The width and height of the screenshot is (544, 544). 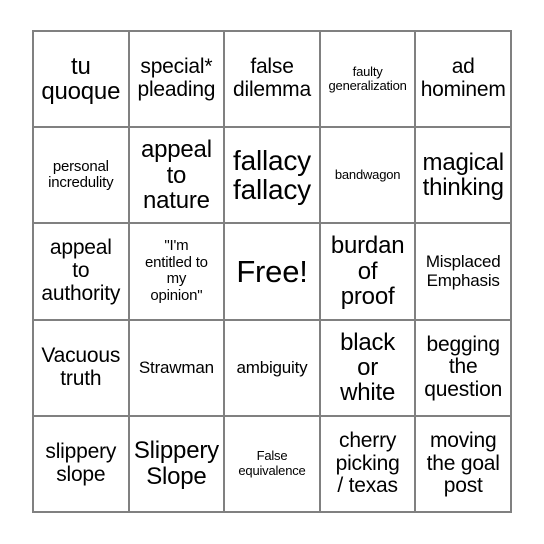 I want to click on bingo-cell-label: cherry picking / texas, so click(x=367, y=463).